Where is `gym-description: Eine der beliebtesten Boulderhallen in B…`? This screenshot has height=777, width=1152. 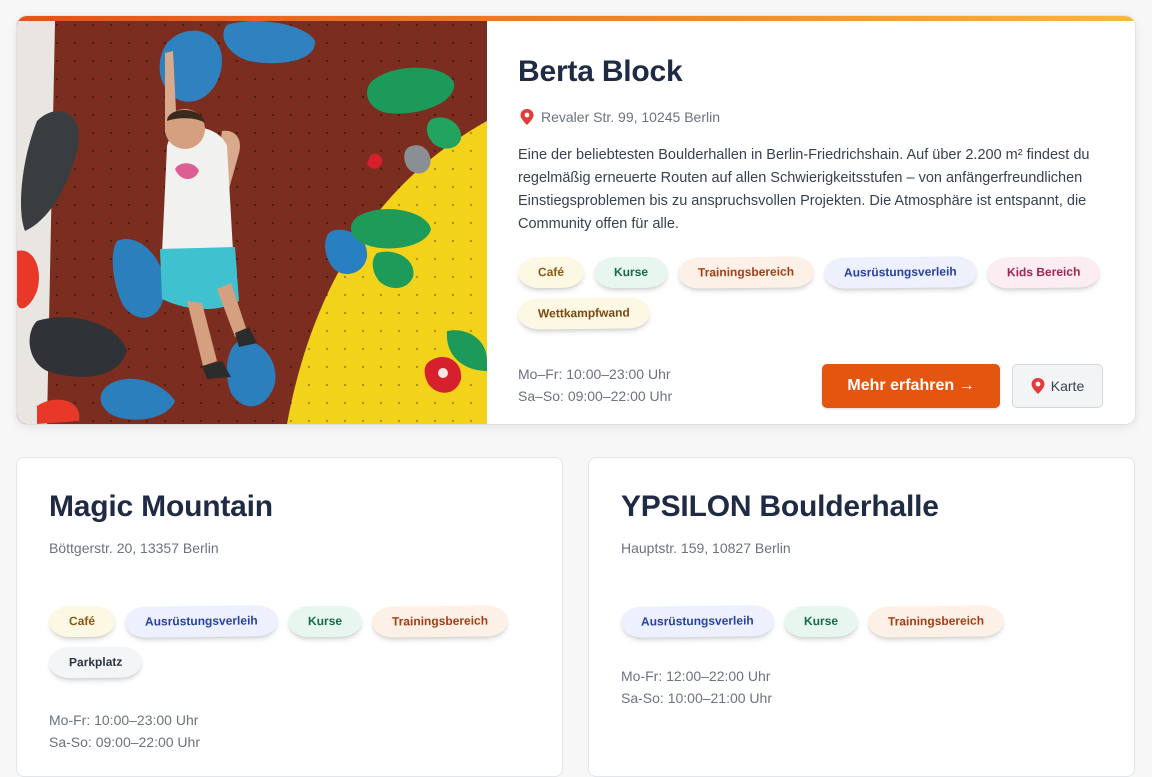 gym-description: Eine der beliebtesten Boulderhallen in B… is located at coordinates (804, 189).